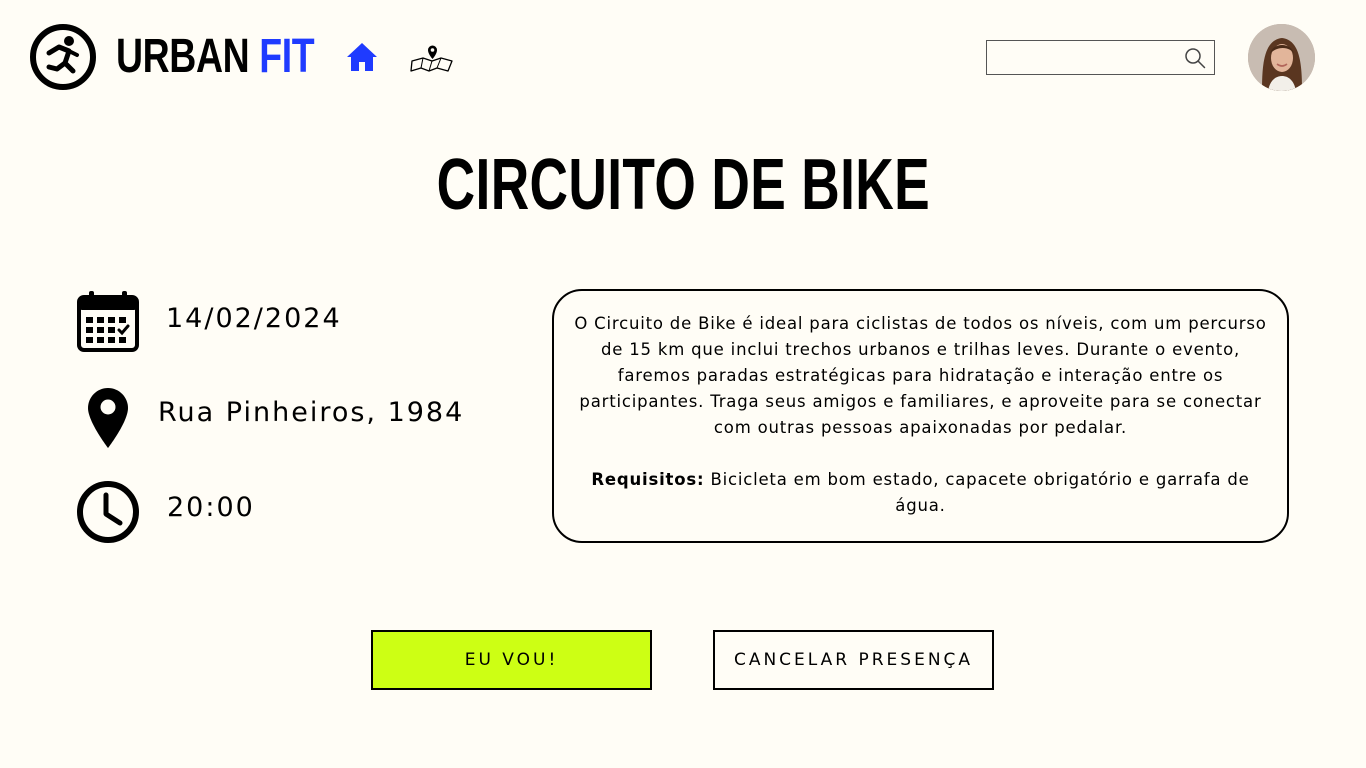  Describe the element at coordinates (683, 185) in the screenshot. I see `page-title: CIRCUITO DE BIKE` at that location.